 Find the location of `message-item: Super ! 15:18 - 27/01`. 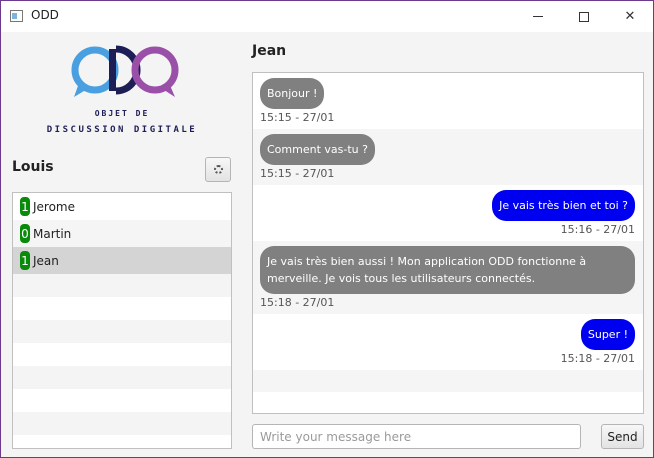

message-item: Super ! 15:18 - 27/01 is located at coordinates (448, 342).